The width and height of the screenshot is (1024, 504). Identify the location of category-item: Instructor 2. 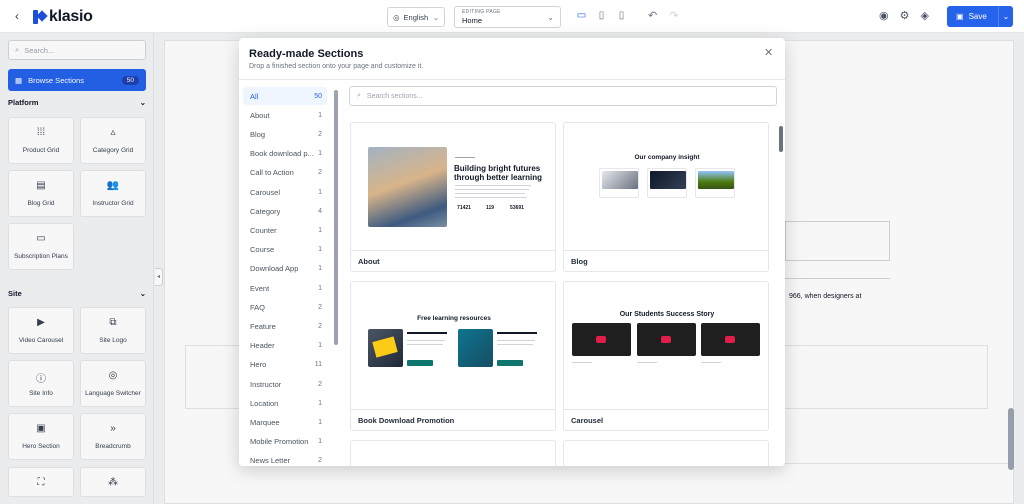
(285, 384).